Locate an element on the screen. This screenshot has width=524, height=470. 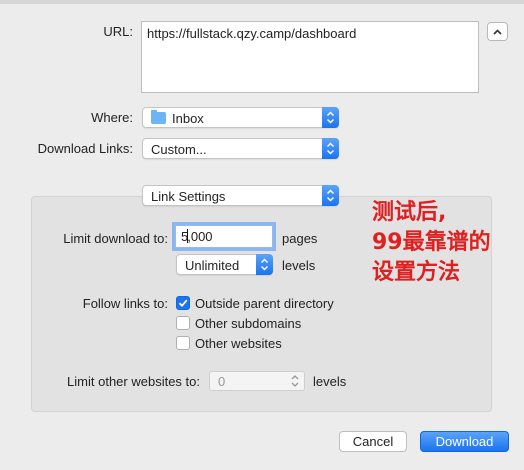
other-websites-checkbox is located at coordinates (183, 343).